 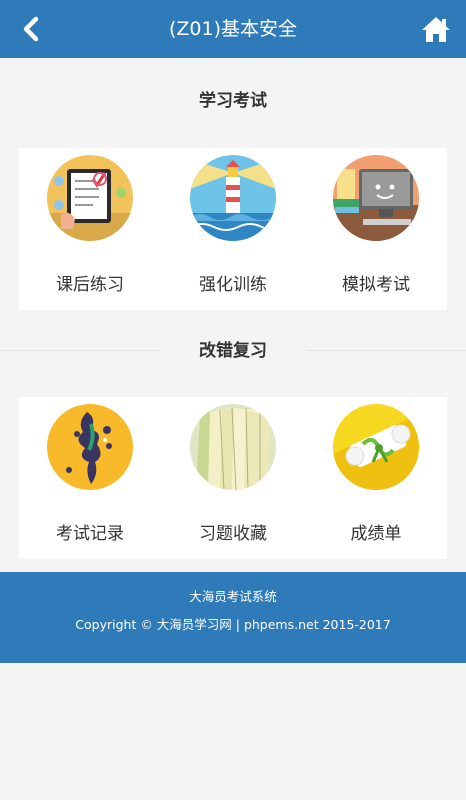 I want to click on chevron-left-icon, so click(x=31, y=29).